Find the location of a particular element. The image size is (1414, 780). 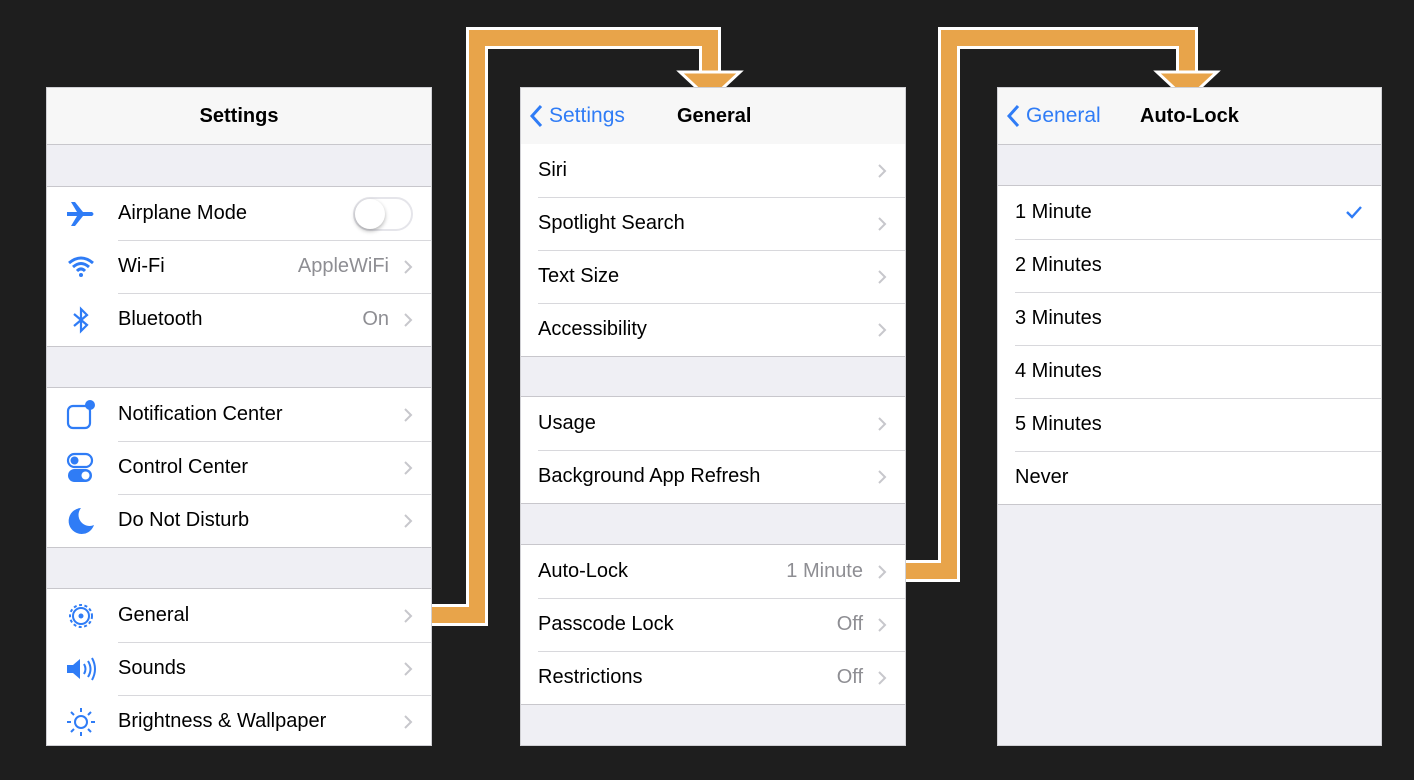

row-label: Do Not Disturb is located at coordinates (184, 520).